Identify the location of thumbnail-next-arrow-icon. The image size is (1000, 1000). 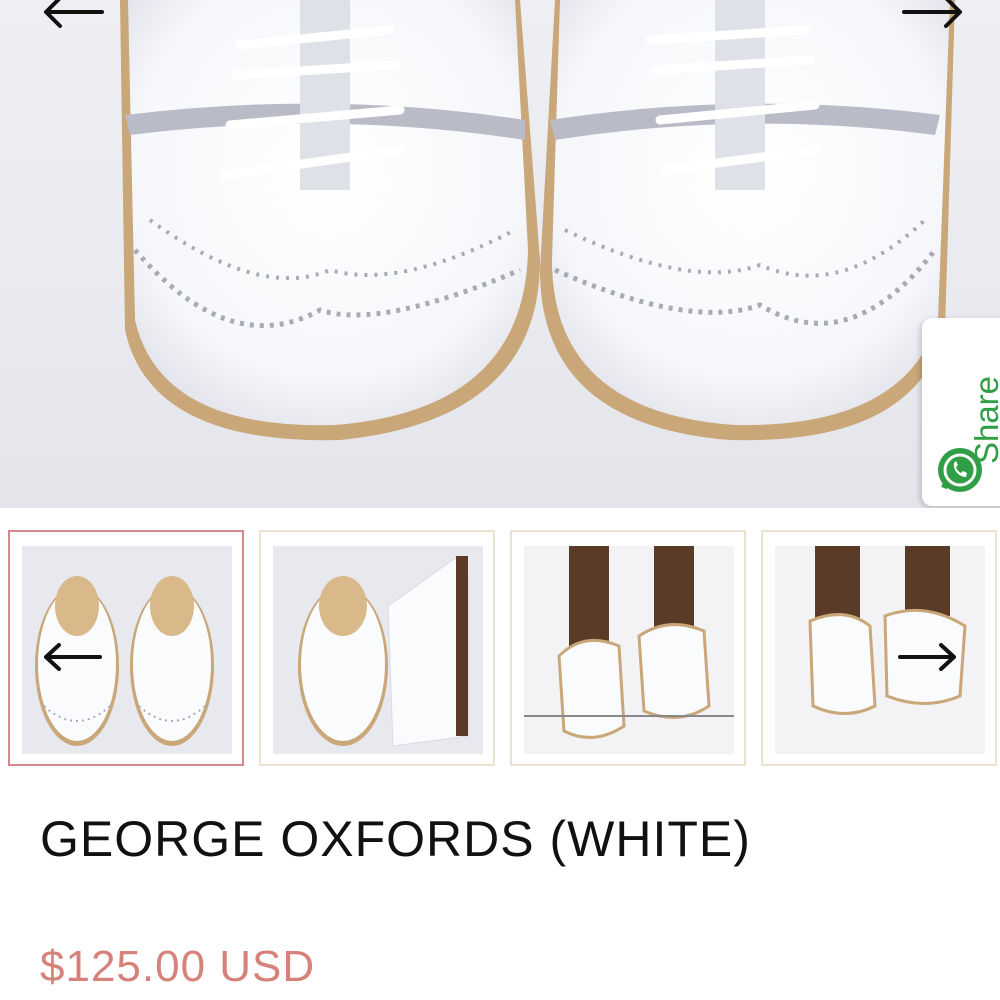
(928, 657).